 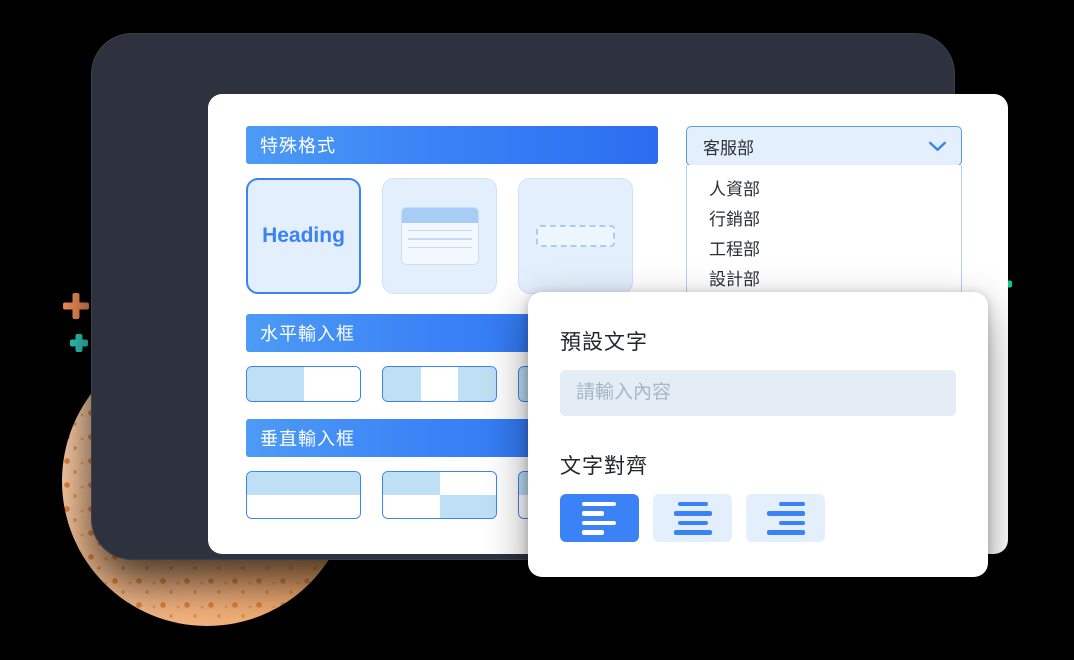 I want to click on dashed-field-icon, so click(x=575, y=236).